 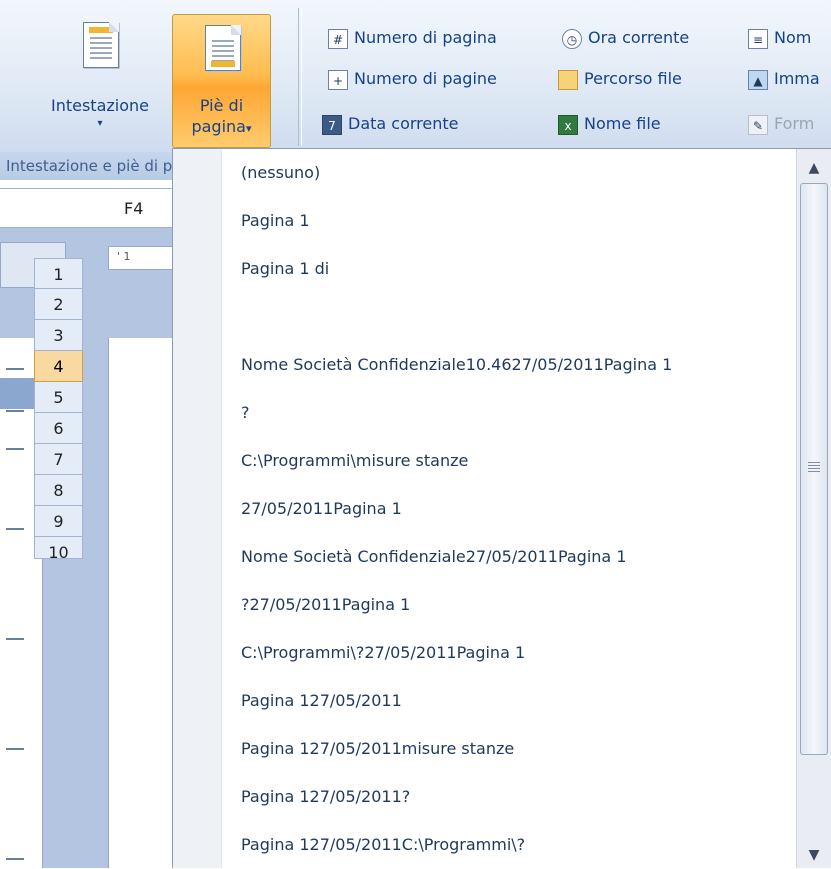 I want to click on page-preview, so click(x=140, y=603).